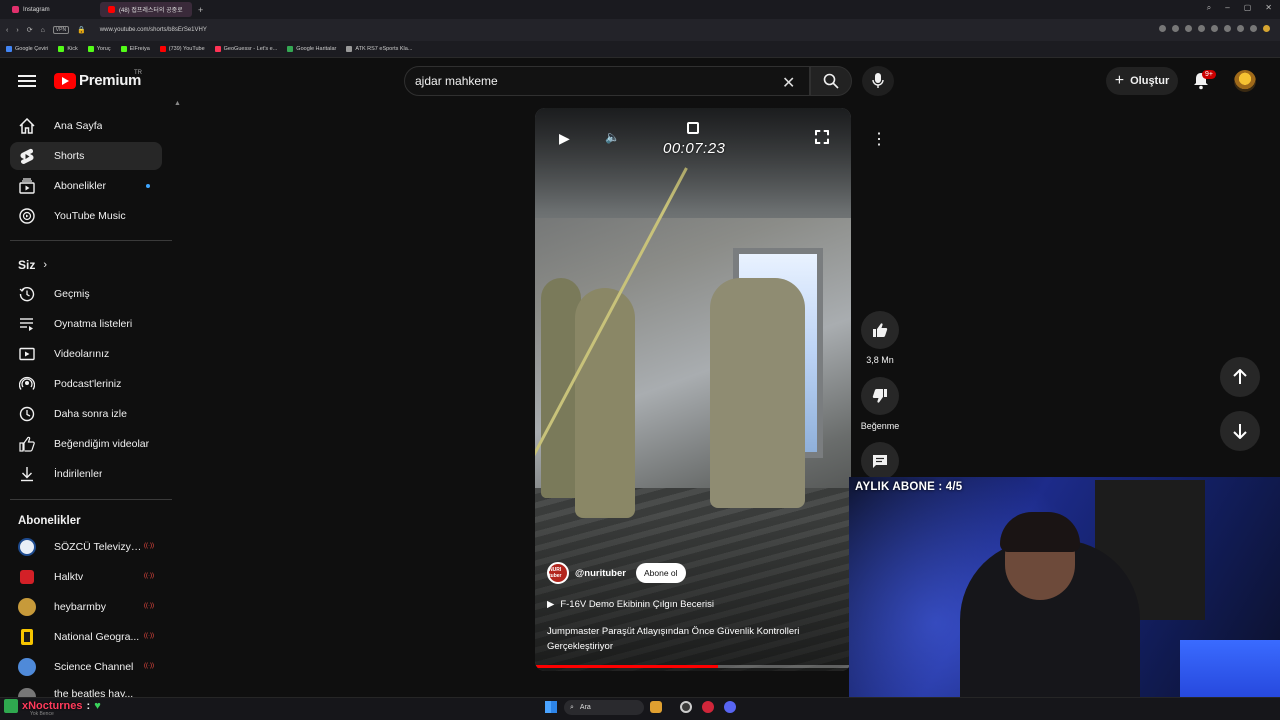  What do you see at coordinates (1142, 81) in the screenshot?
I see `create-button: + Oluştur` at bounding box center [1142, 81].